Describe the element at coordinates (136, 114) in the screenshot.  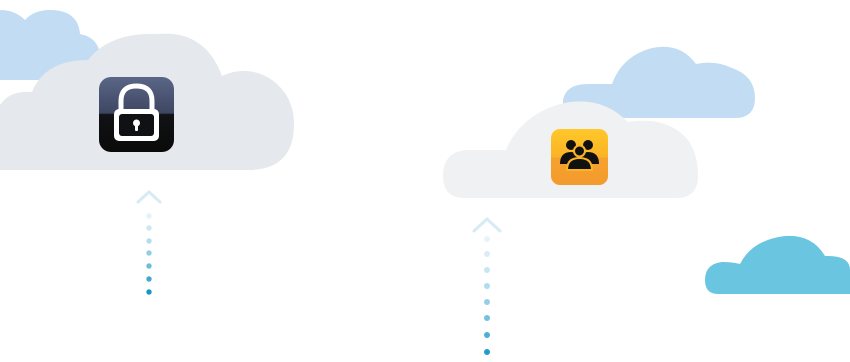
I see `lock-app-icon` at that location.